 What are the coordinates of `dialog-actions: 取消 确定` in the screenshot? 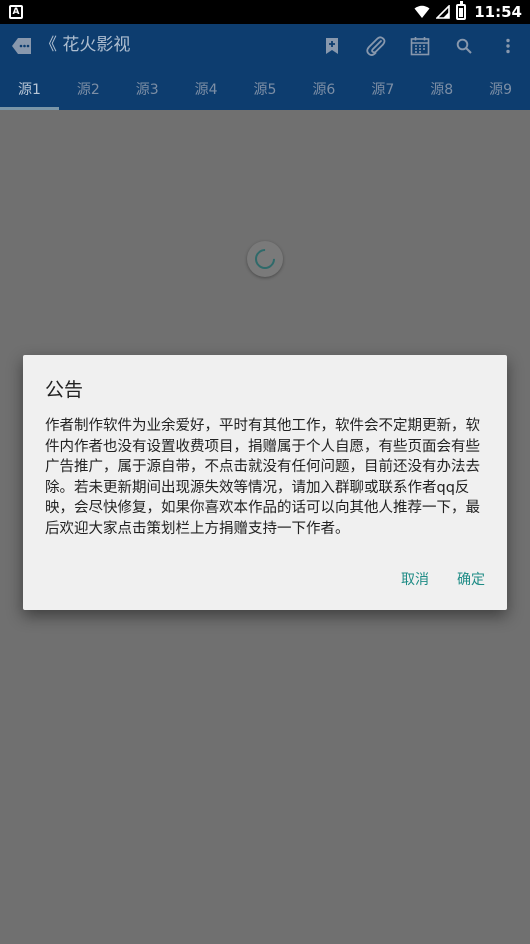 It's located at (443, 579).